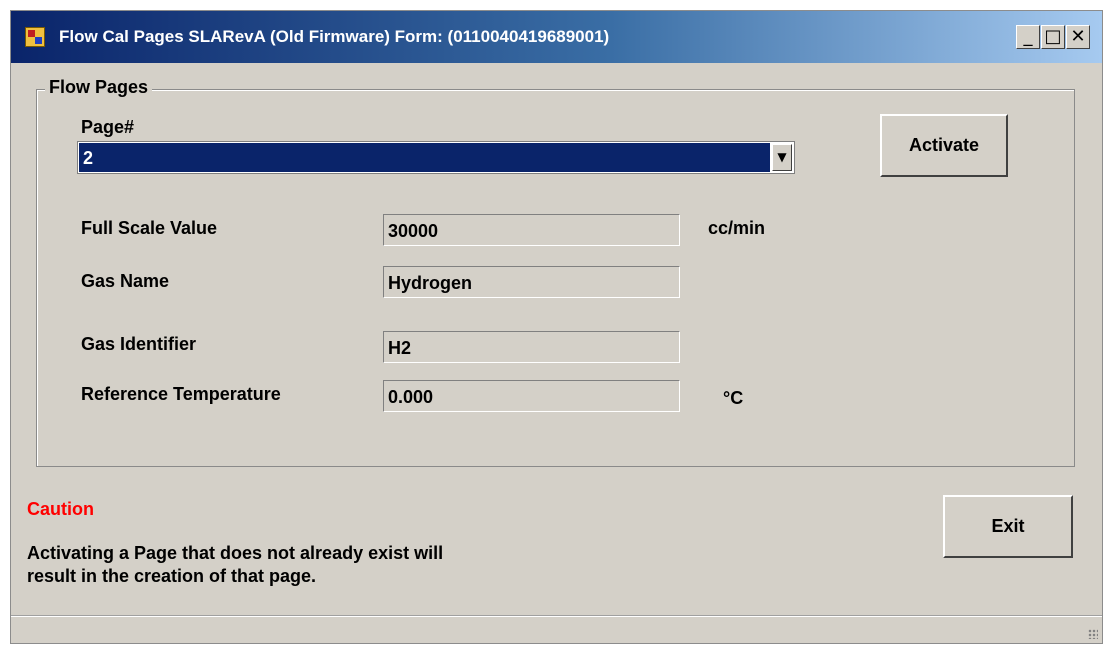 Image resolution: width=1110 pixels, height=647 pixels. I want to click on page-number-value: 2, so click(424, 157).